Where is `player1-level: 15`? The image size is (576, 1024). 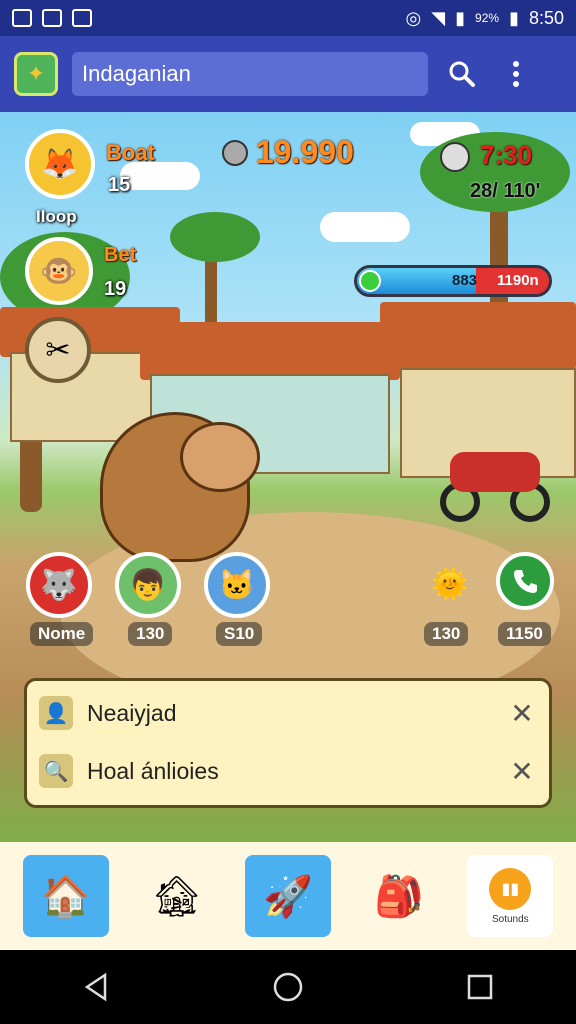 player1-level: 15 is located at coordinates (119, 185).